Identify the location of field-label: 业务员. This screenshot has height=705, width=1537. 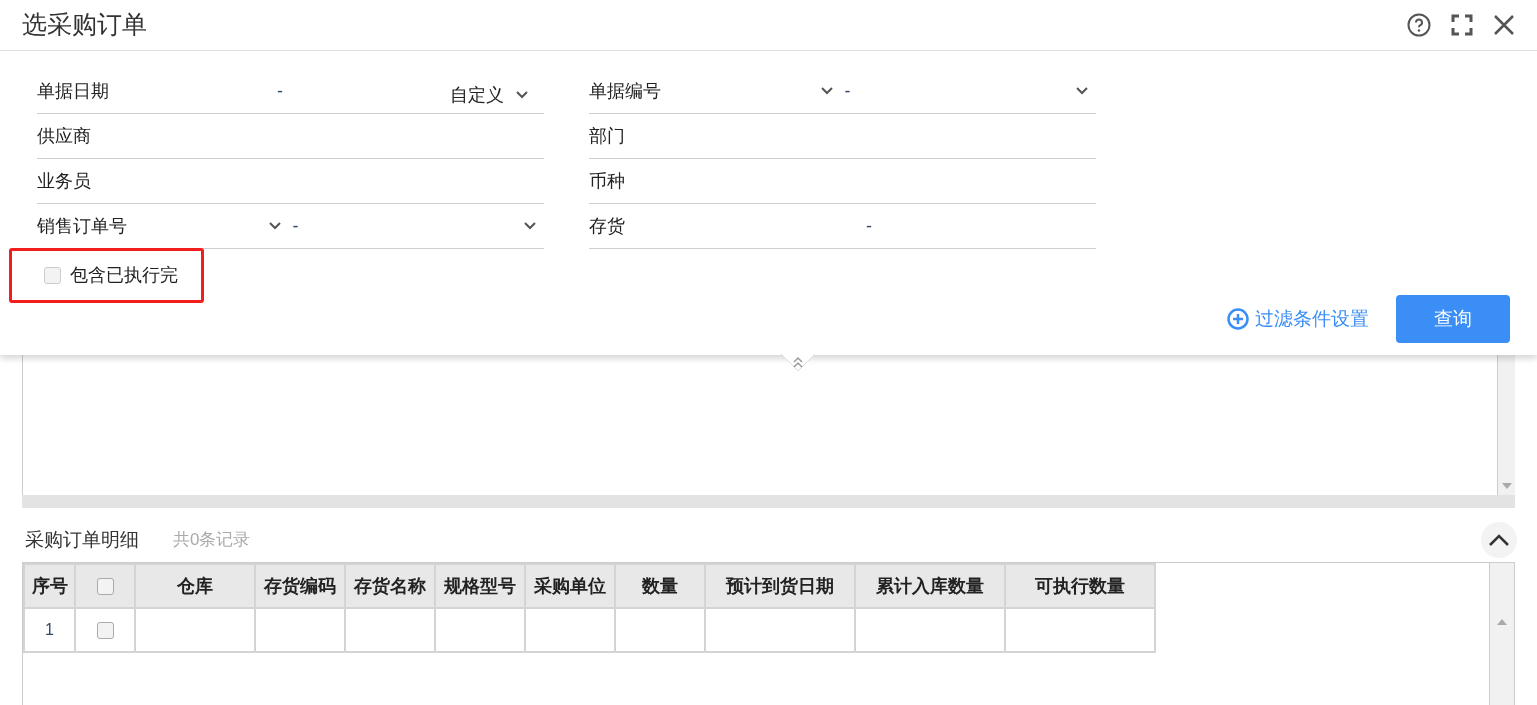
(64, 181).